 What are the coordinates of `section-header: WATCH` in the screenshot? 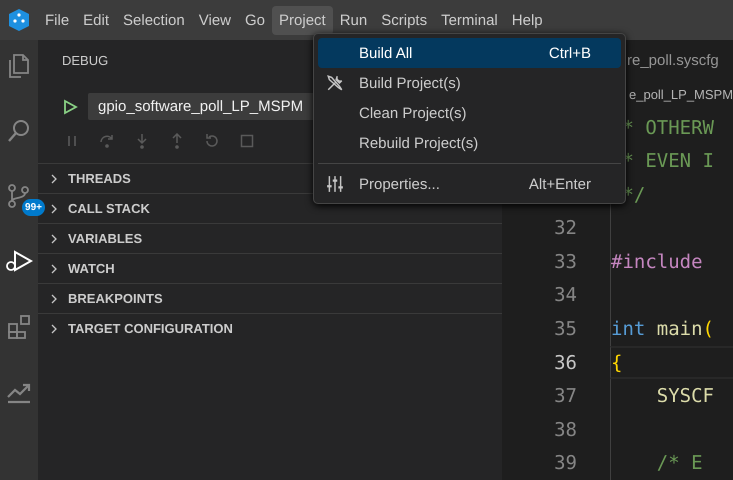 It's located at (270, 268).